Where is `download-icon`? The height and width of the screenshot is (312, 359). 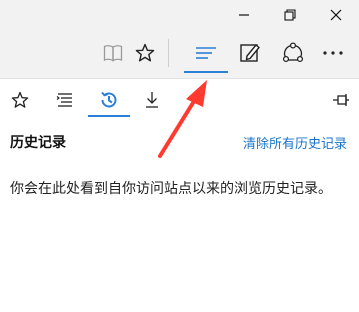 download-icon is located at coordinates (152, 100).